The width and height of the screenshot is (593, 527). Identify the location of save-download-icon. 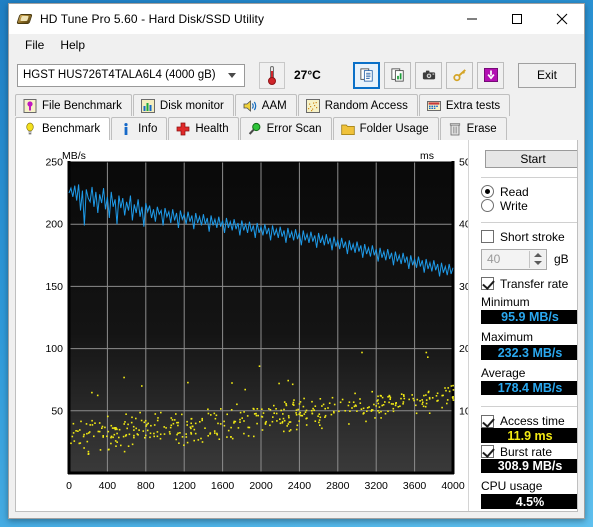
(490, 75).